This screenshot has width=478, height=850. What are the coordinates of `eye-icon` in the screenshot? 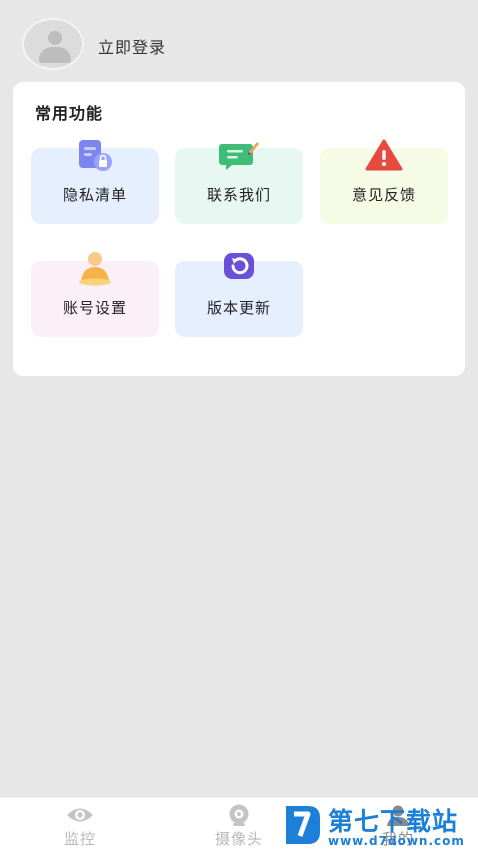 It's located at (80, 815).